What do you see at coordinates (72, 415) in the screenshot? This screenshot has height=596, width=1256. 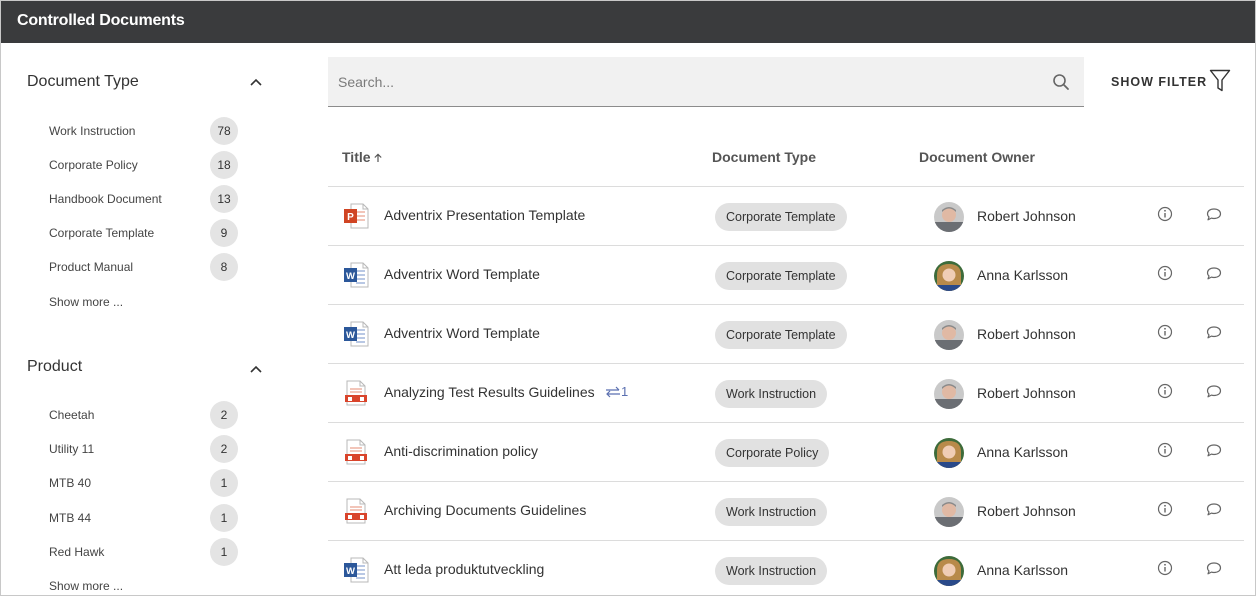 I see `facet-item-label: Cheetah` at bounding box center [72, 415].